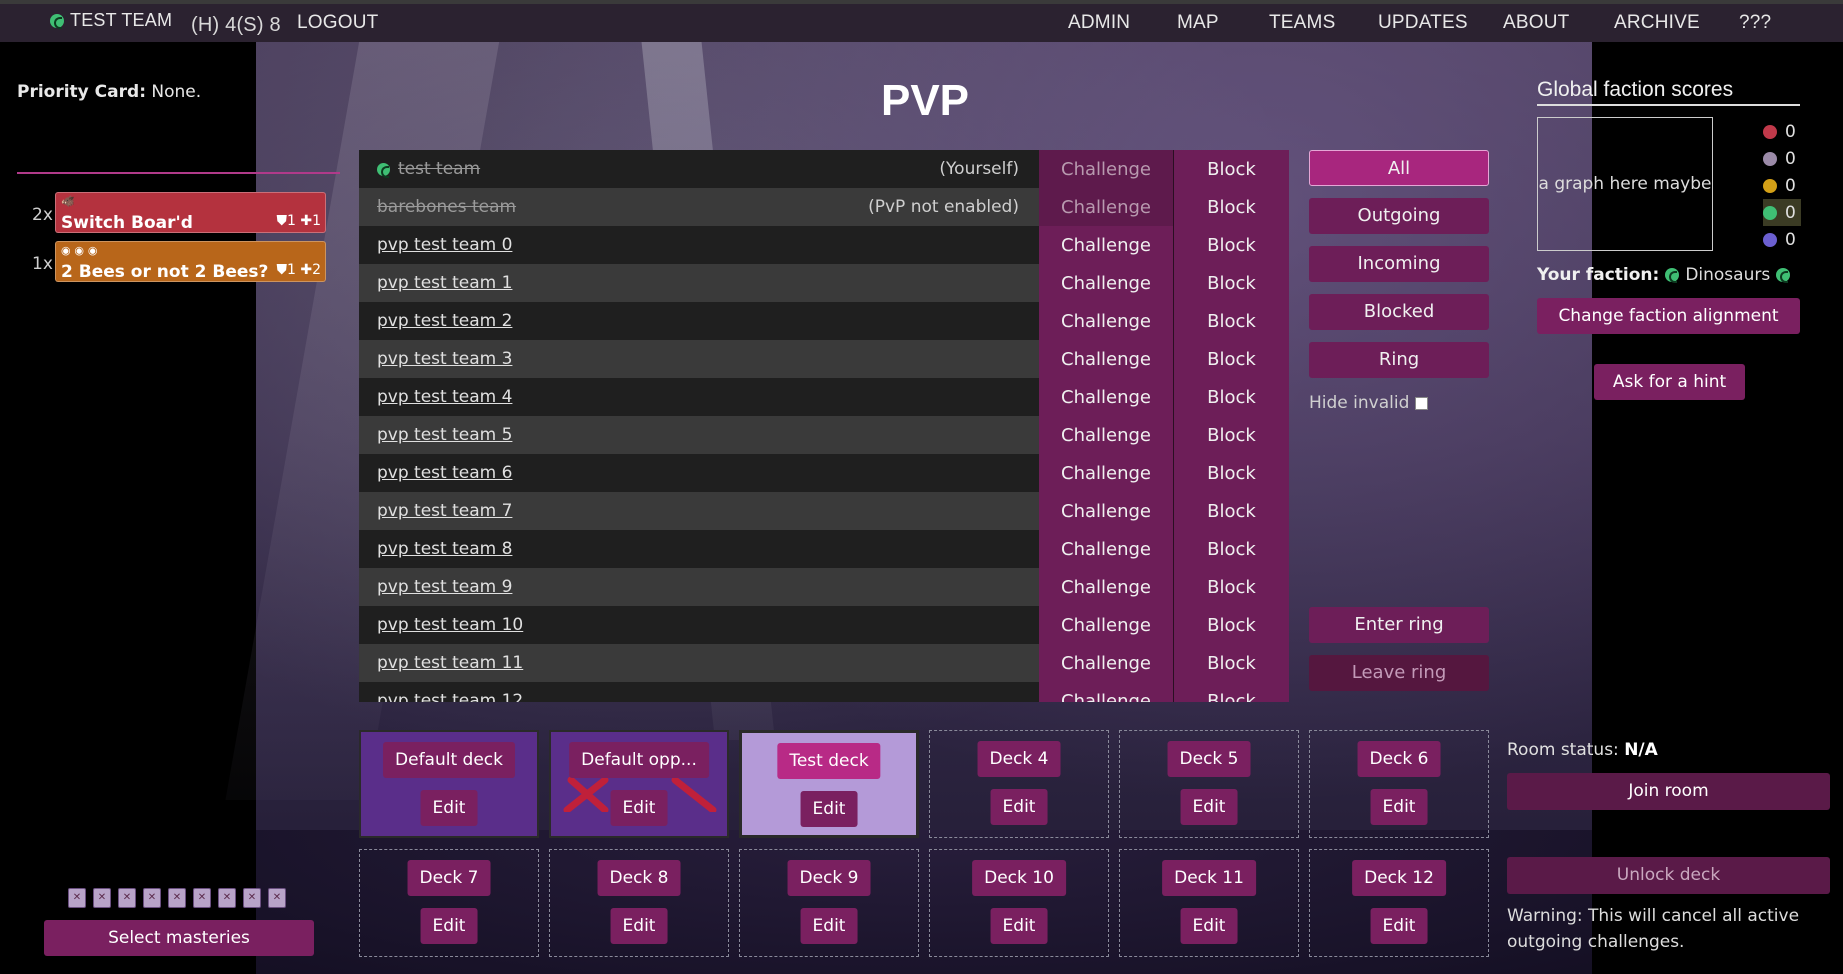 This screenshot has width=1843, height=974. Describe the element at coordinates (1019, 878) in the screenshot. I see `deck-select-button: Deck 10` at that location.